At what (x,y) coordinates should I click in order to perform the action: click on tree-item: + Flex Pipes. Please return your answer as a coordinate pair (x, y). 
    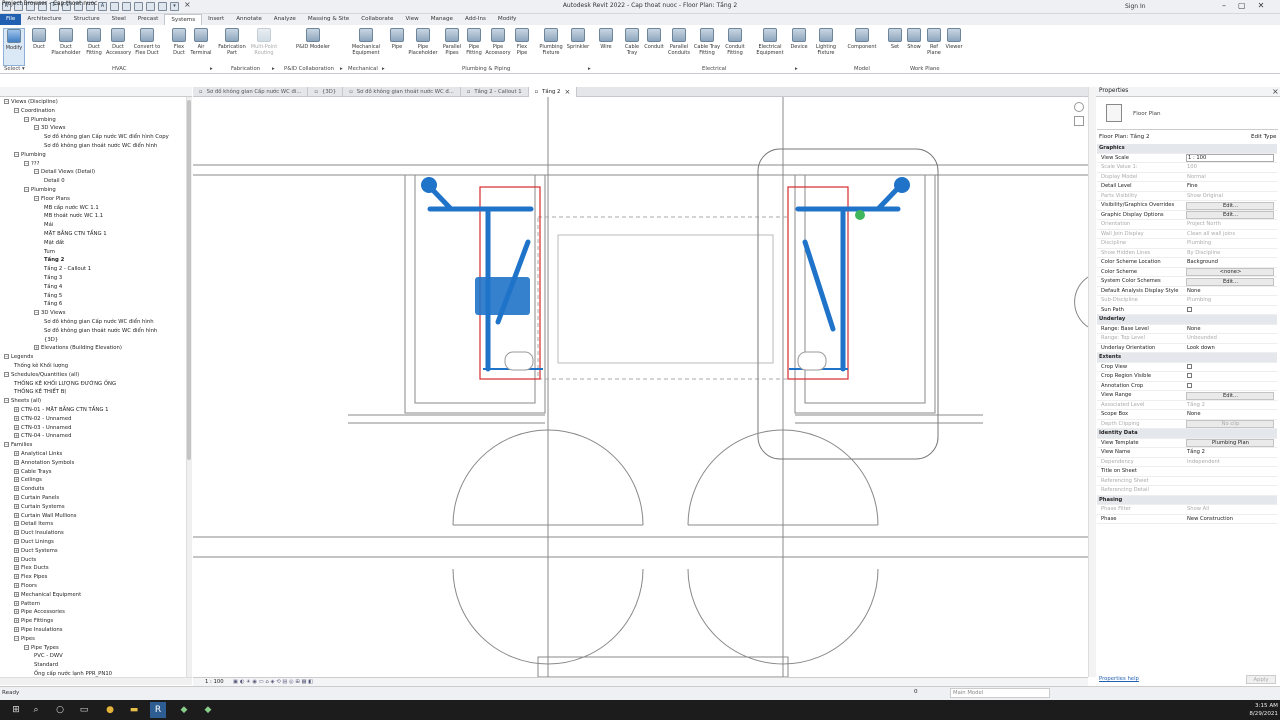
    Looking at the image, I should click on (30, 577).